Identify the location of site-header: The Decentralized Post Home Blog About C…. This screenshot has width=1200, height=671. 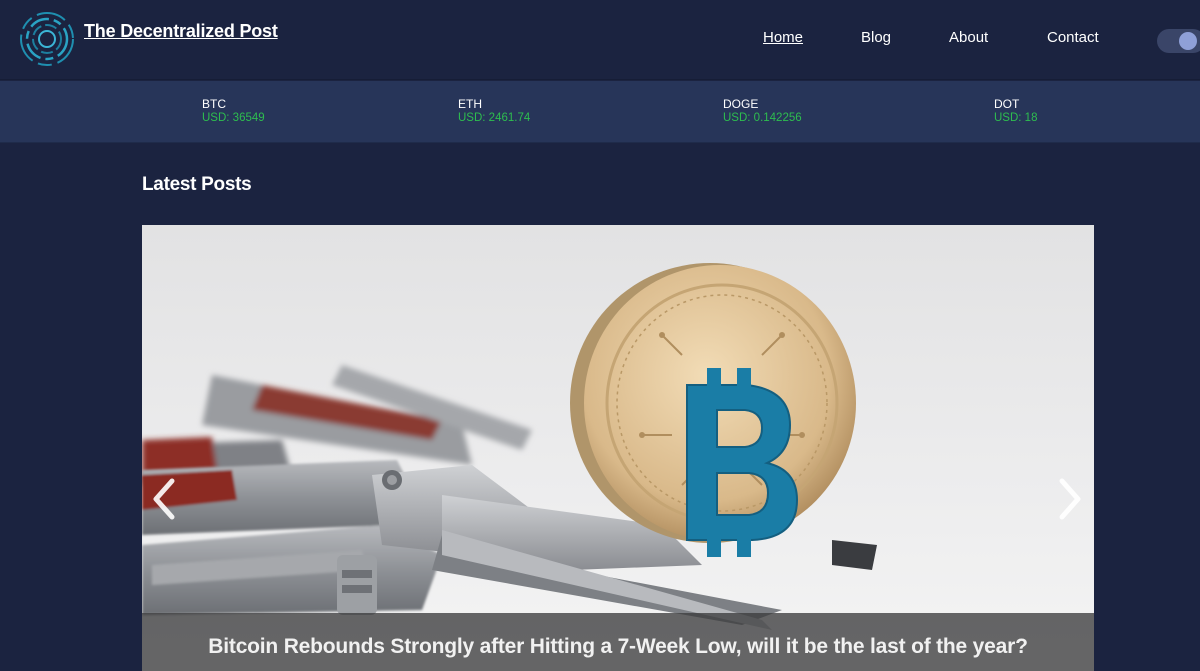
(600, 40).